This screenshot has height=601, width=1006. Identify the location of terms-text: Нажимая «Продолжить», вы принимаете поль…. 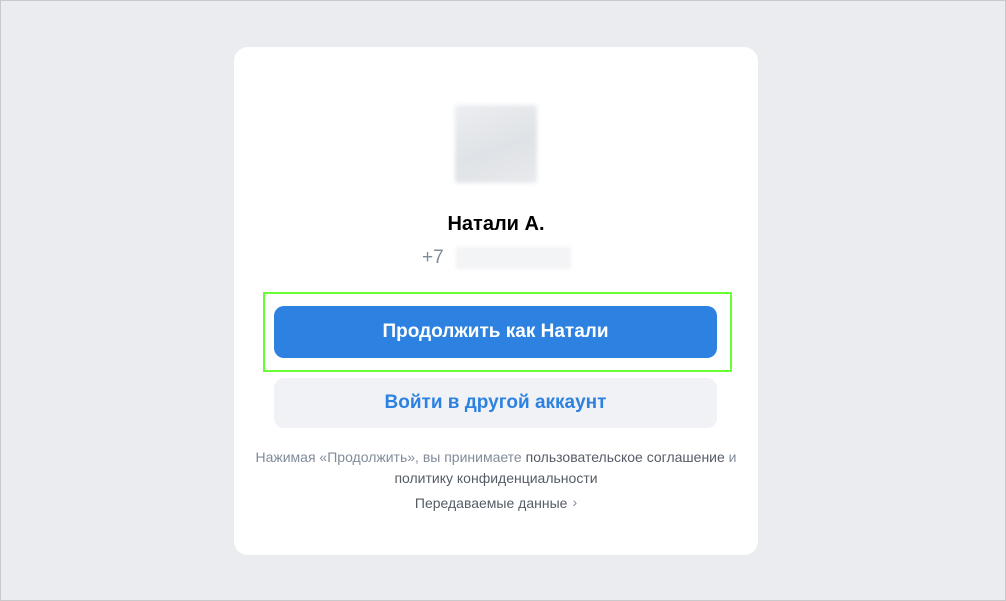
(496, 468).